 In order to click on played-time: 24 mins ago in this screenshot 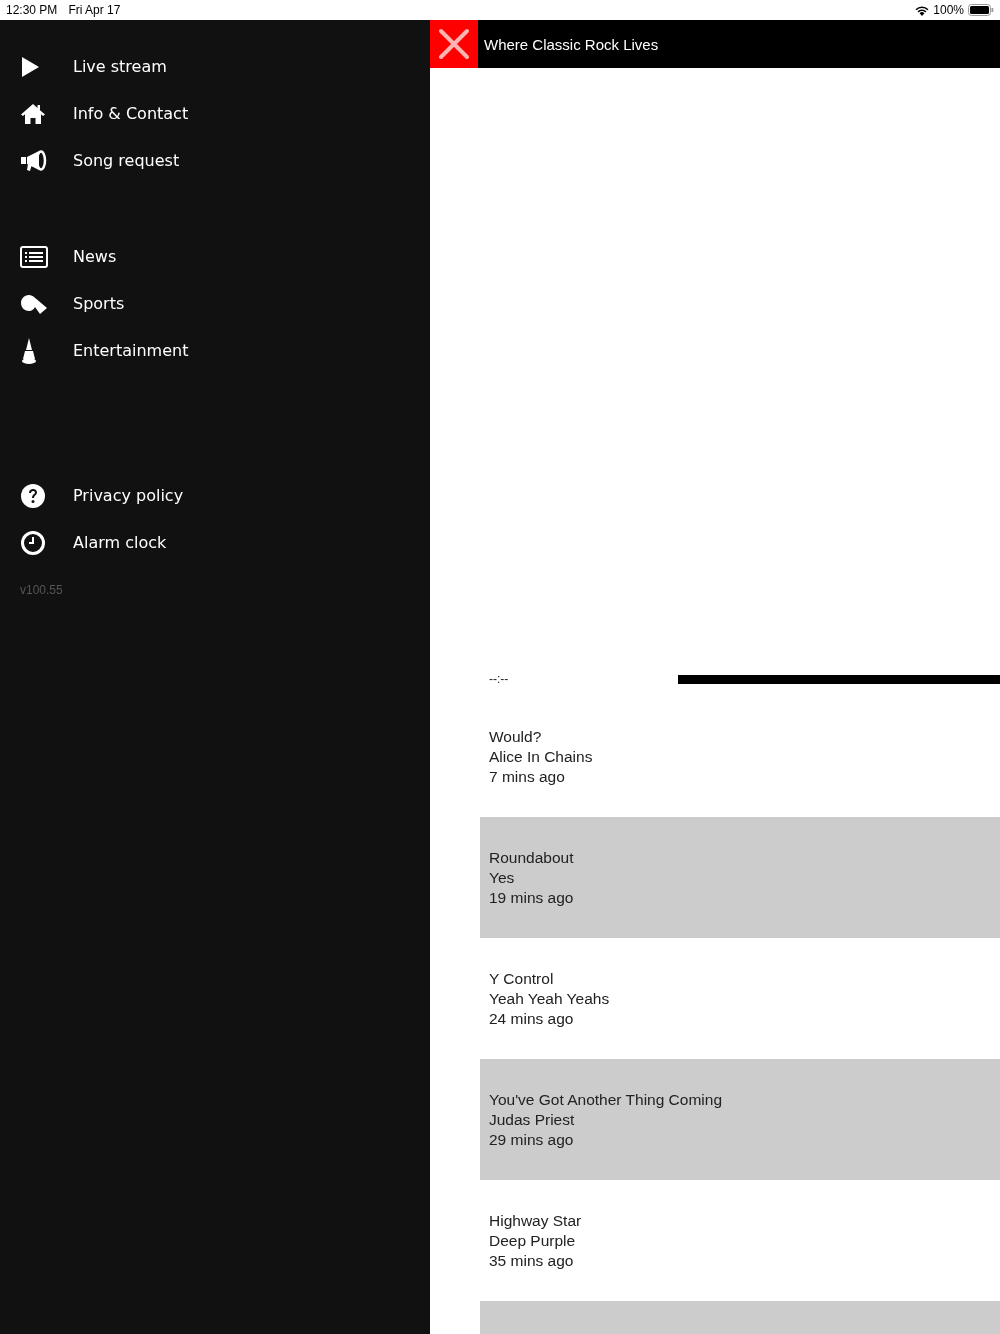, I will do `click(532, 1018)`.